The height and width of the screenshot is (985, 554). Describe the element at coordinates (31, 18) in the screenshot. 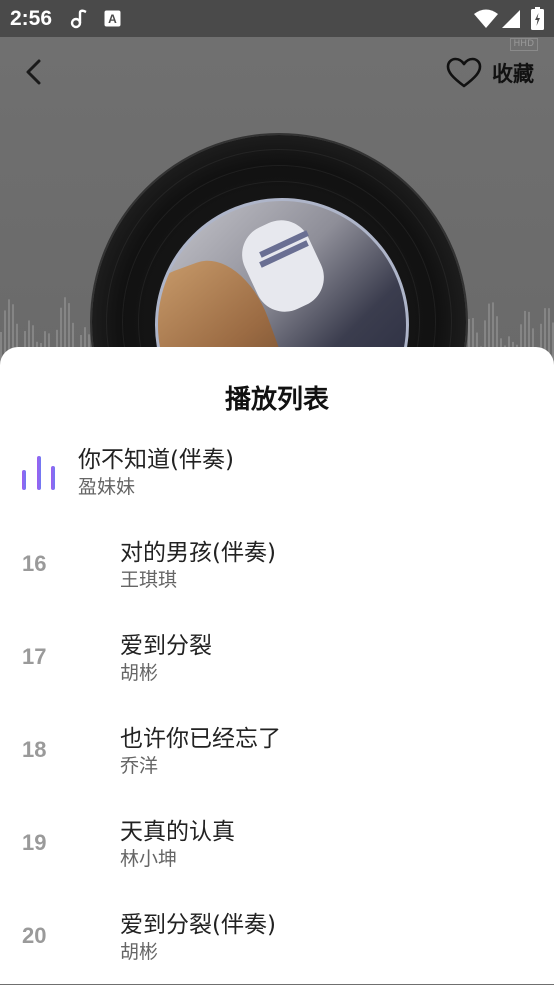

I see `status-time: 2:56` at that location.